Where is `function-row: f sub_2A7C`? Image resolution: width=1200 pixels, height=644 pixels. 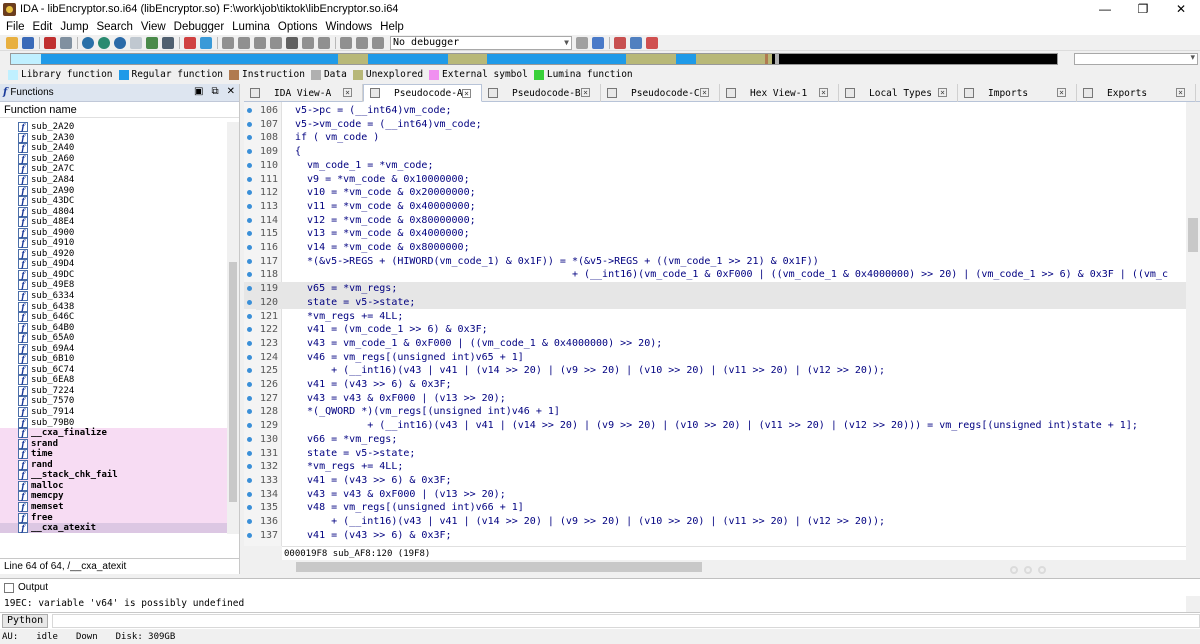 function-row: f sub_2A7C is located at coordinates (113, 169).